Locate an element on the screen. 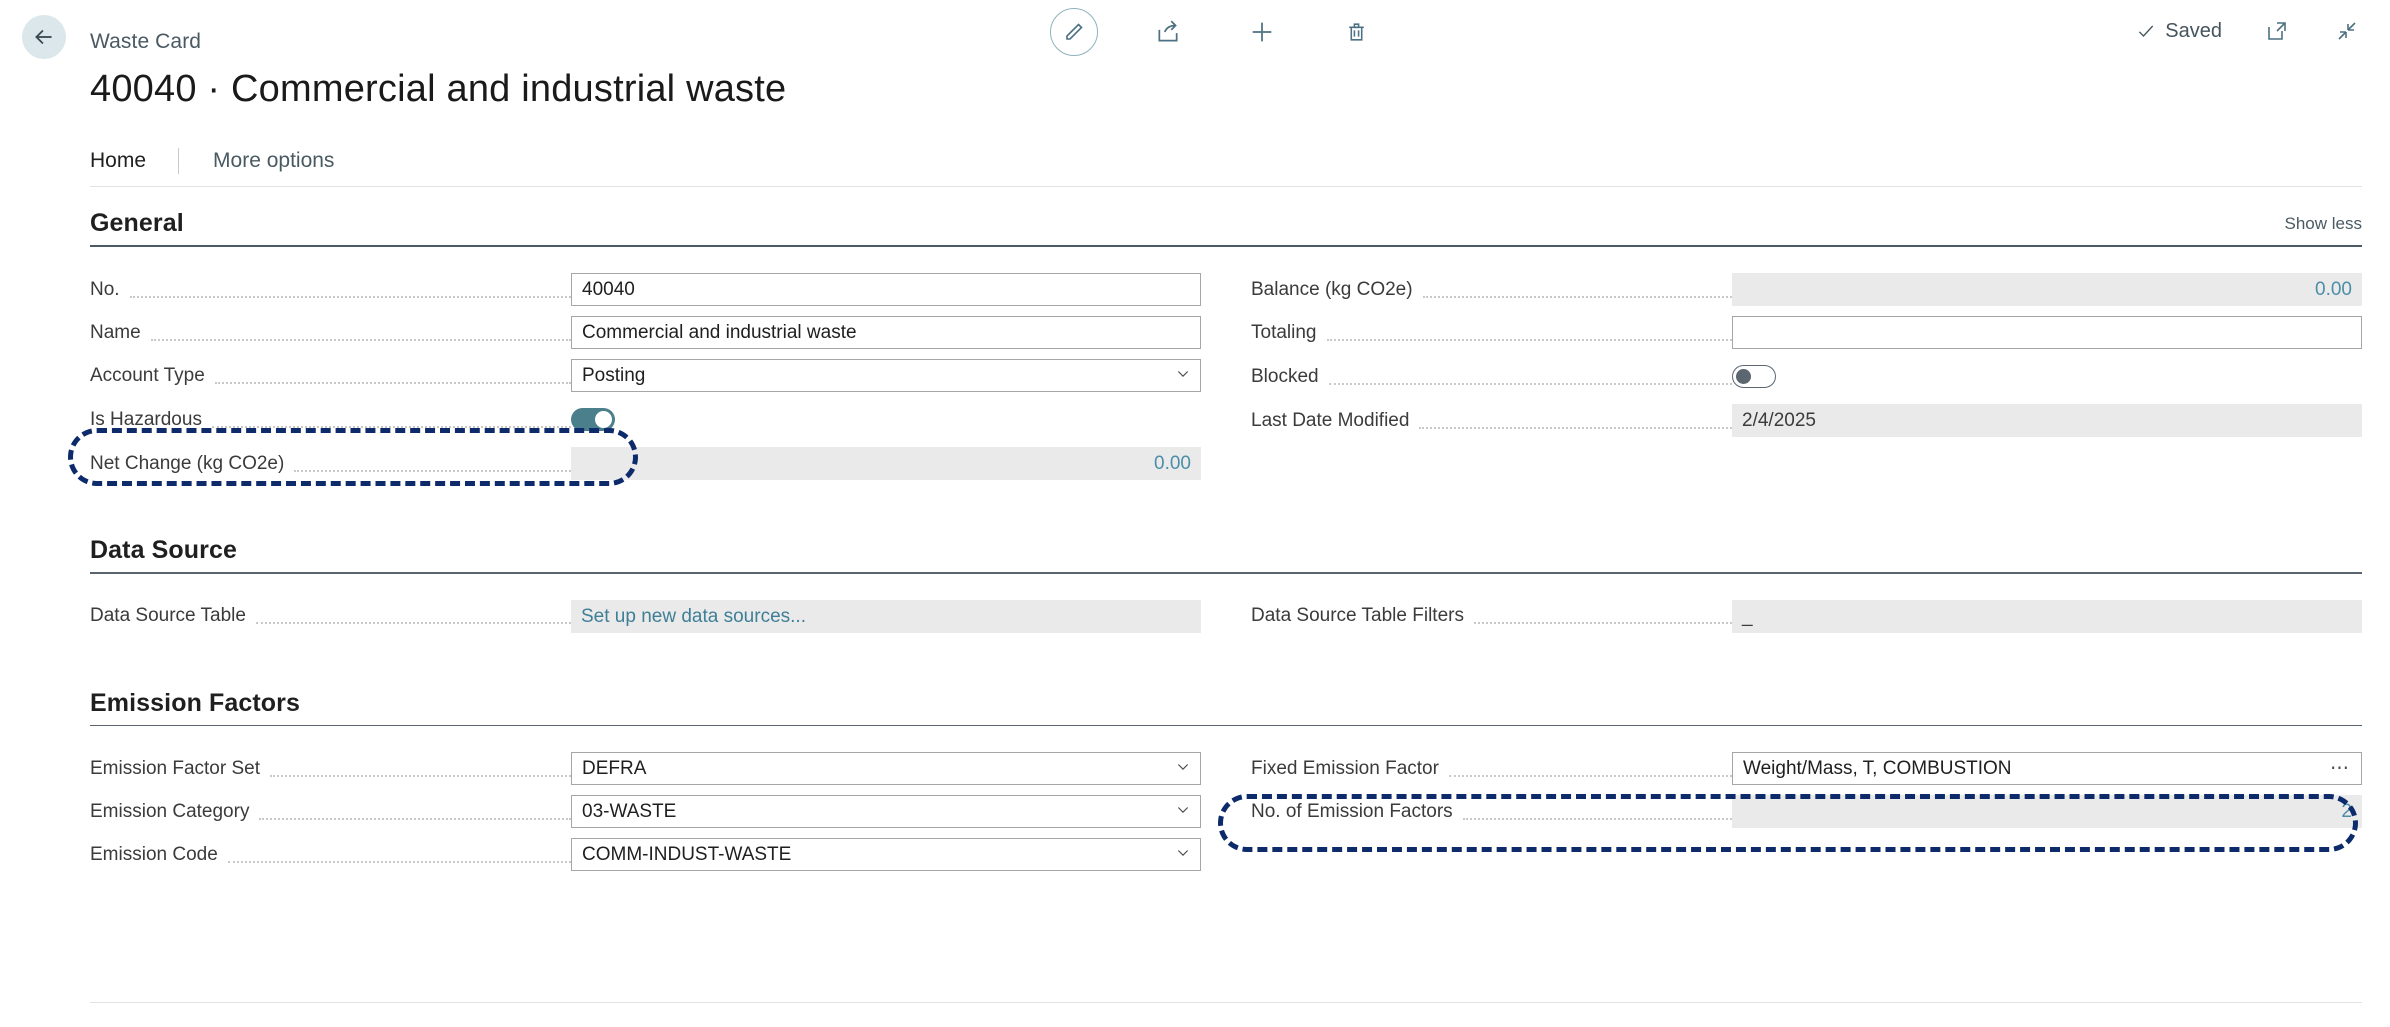  no-input: 40040 is located at coordinates (886, 289).